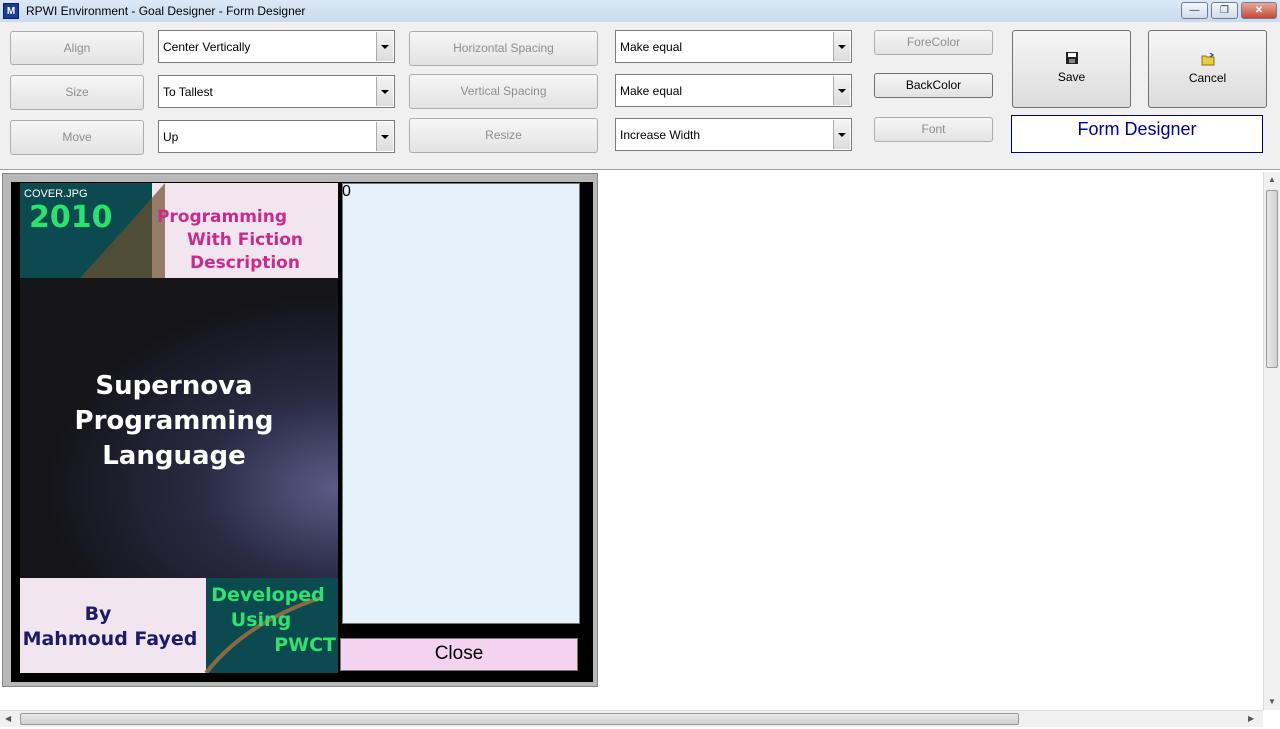 The height and width of the screenshot is (729, 1280). What do you see at coordinates (461, 403) in the screenshot?
I see `memo-textbox` at bounding box center [461, 403].